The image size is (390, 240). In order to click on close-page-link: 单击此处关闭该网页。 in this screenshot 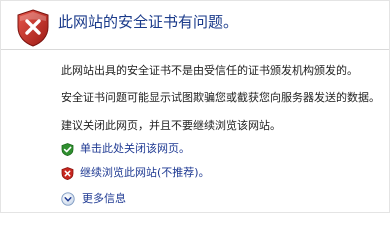, I will do `click(125, 149)`.